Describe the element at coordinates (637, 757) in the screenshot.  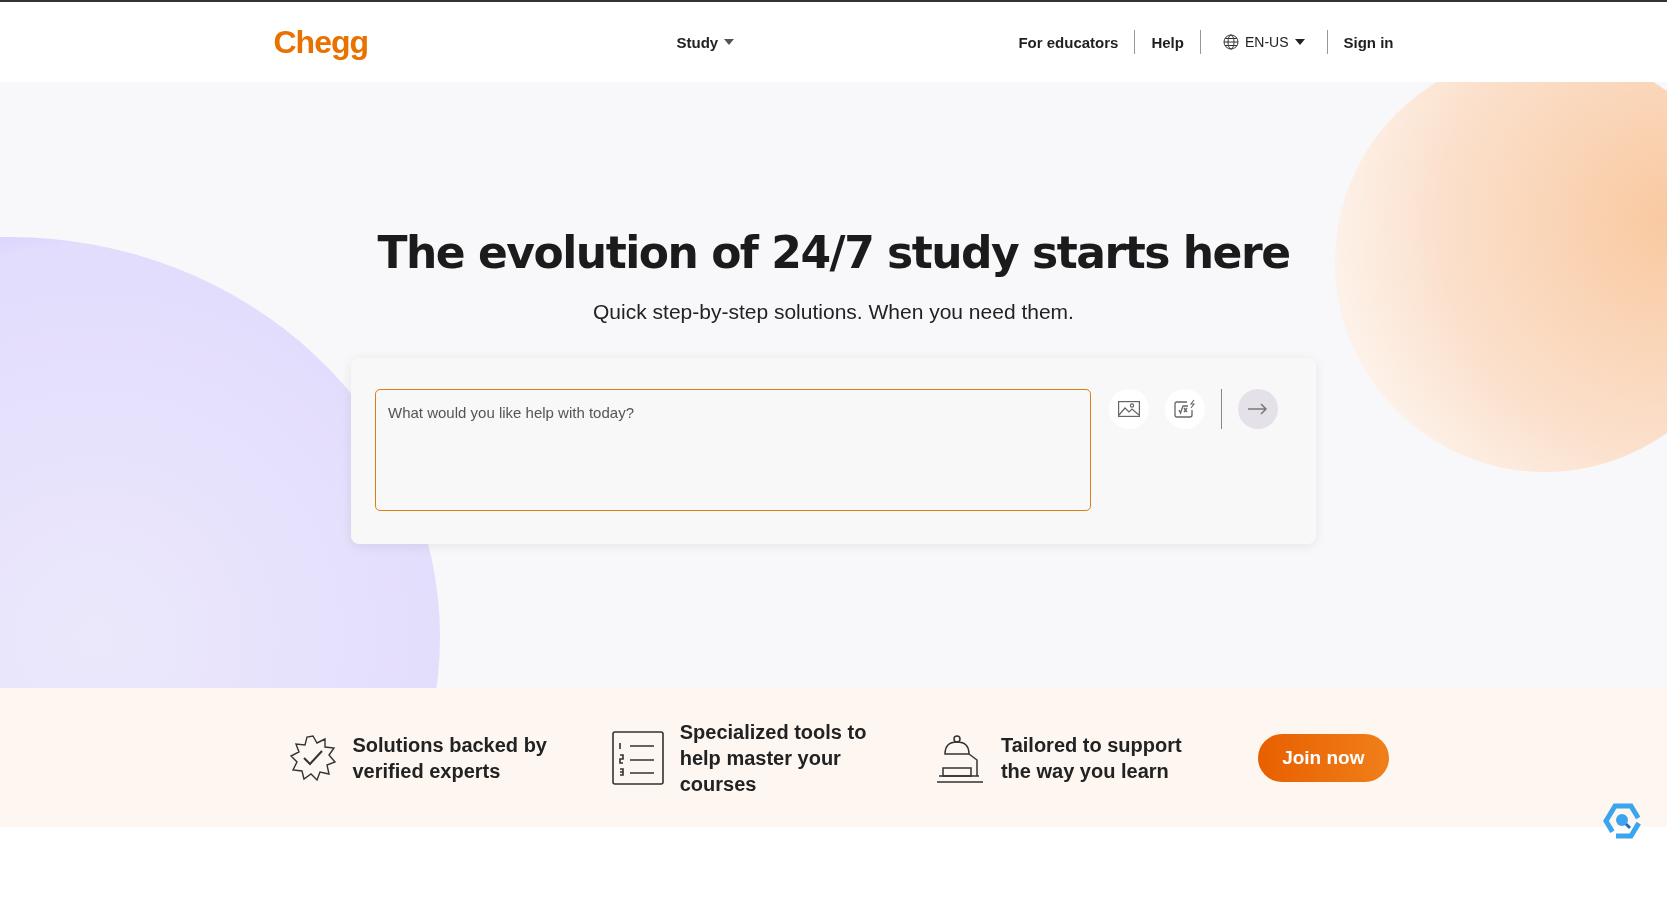
I see `numbered-list-icon` at that location.